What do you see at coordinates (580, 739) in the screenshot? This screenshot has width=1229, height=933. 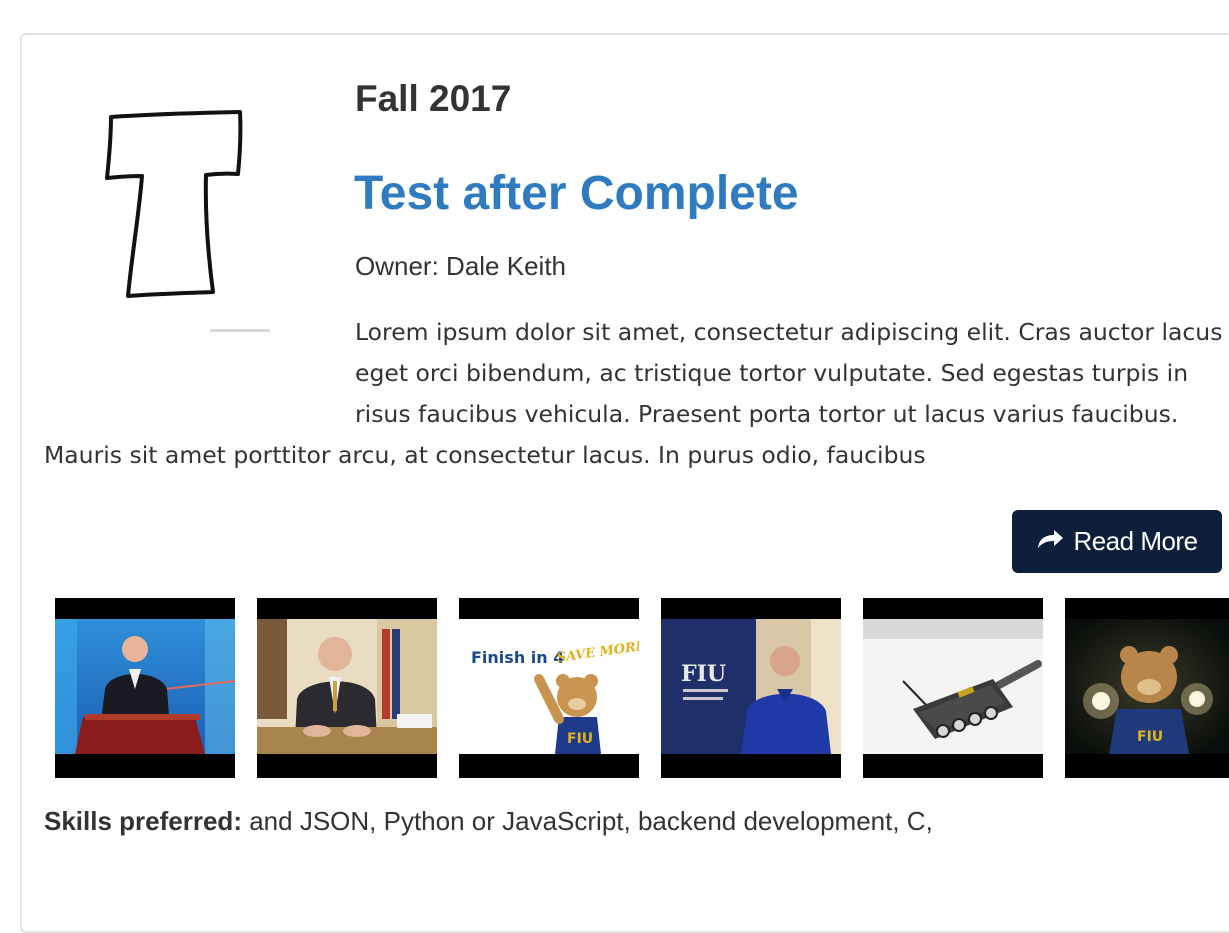 I see `svg-text: FIU` at bounding box center [580, 739].